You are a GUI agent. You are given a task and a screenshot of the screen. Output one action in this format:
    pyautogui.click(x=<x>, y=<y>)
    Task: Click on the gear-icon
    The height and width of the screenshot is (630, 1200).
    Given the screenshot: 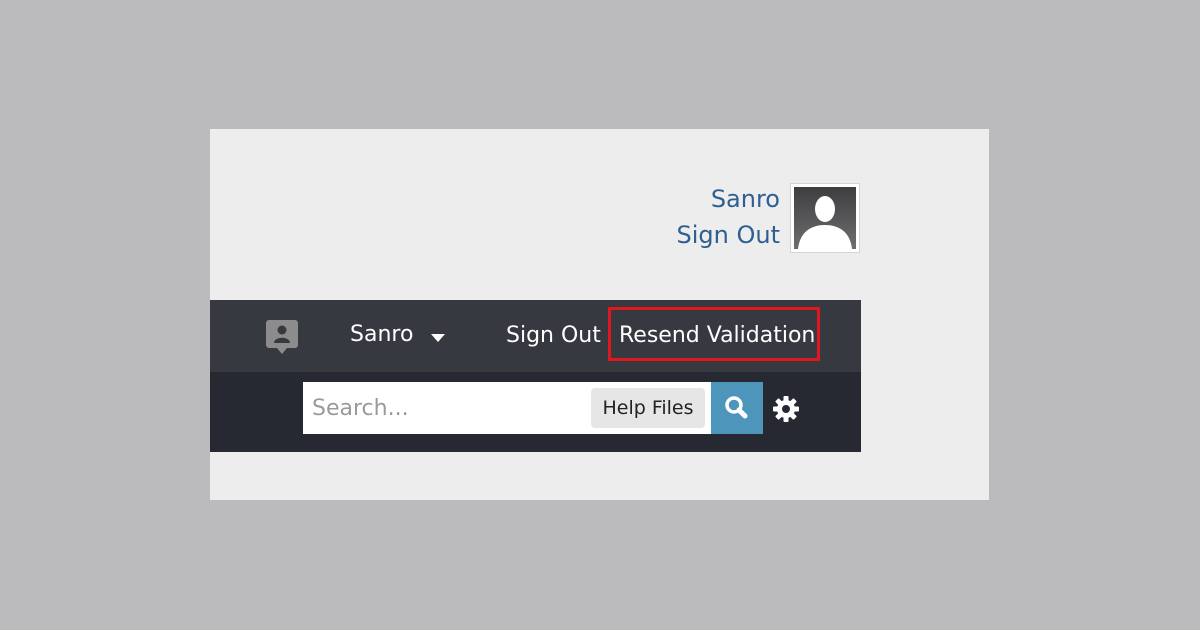 What is the action you would take?
    pyautogui.click(x=786, y=409)
    